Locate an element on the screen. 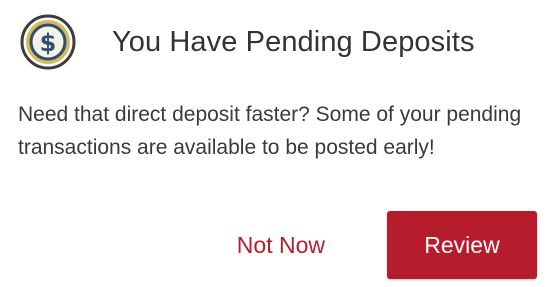 Image resolution: width=547 pixels, height=287 pixels. review-button: Review is located at coordinates (462, 245).